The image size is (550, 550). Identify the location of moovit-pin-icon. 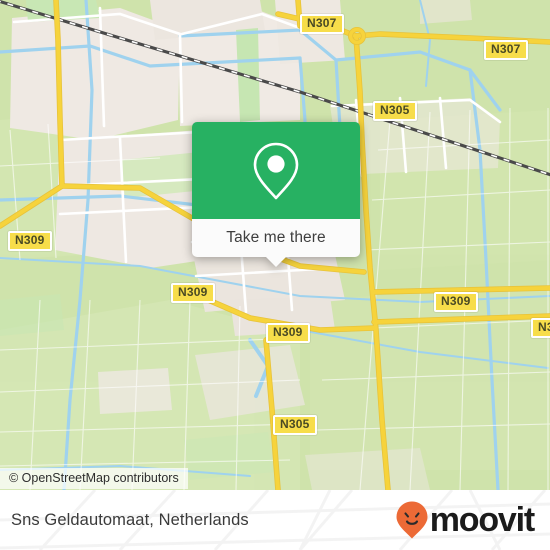
(412, 520).